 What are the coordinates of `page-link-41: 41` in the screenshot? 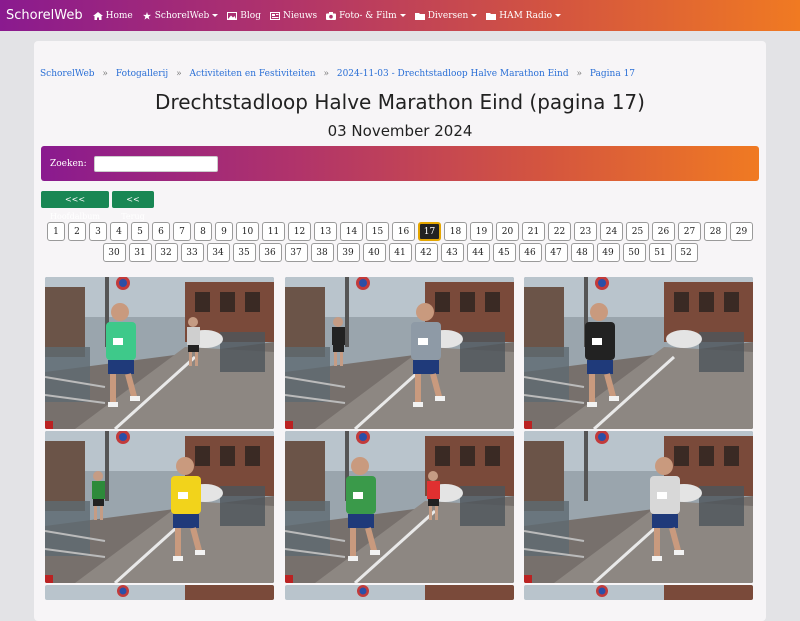 It's located at (400, 252).